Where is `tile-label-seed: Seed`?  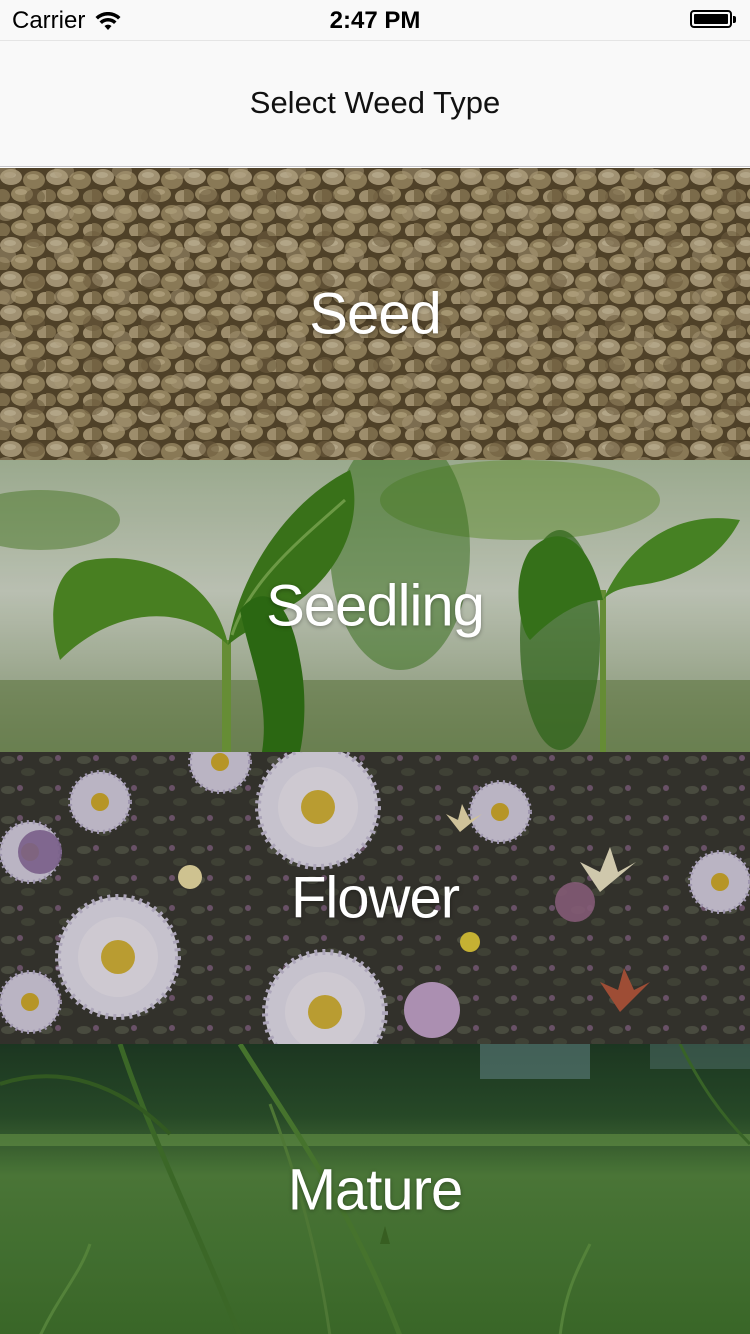 tile-label-seed: Seed is located at coordinates (375, 314).